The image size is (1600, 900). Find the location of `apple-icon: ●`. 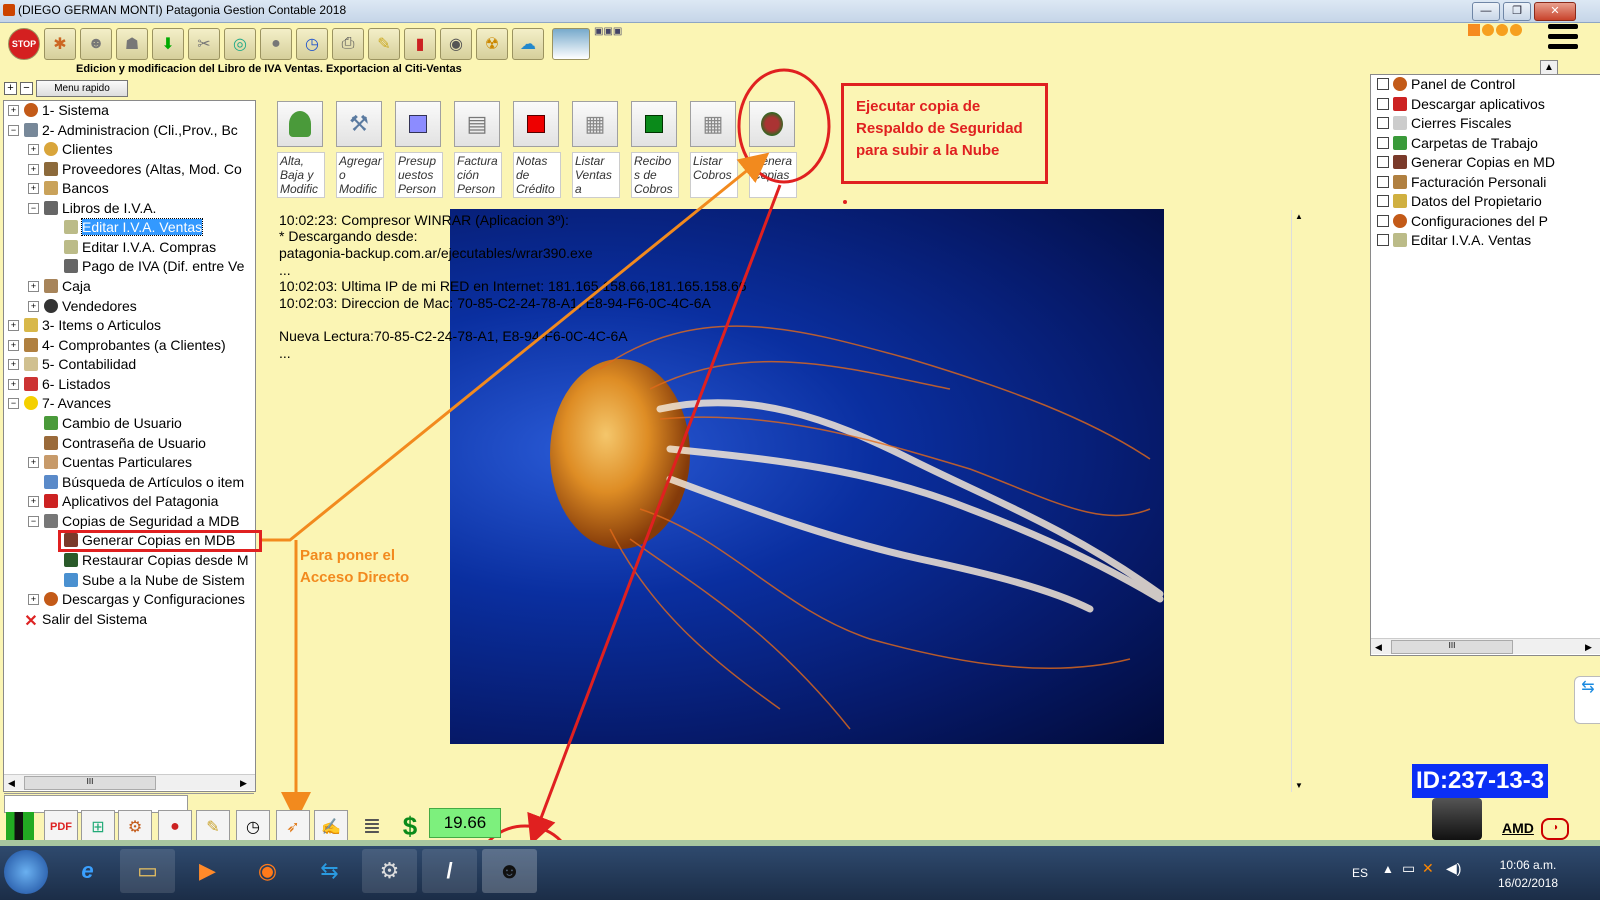

apple-icon: ● is located at coordinates (175, 827).